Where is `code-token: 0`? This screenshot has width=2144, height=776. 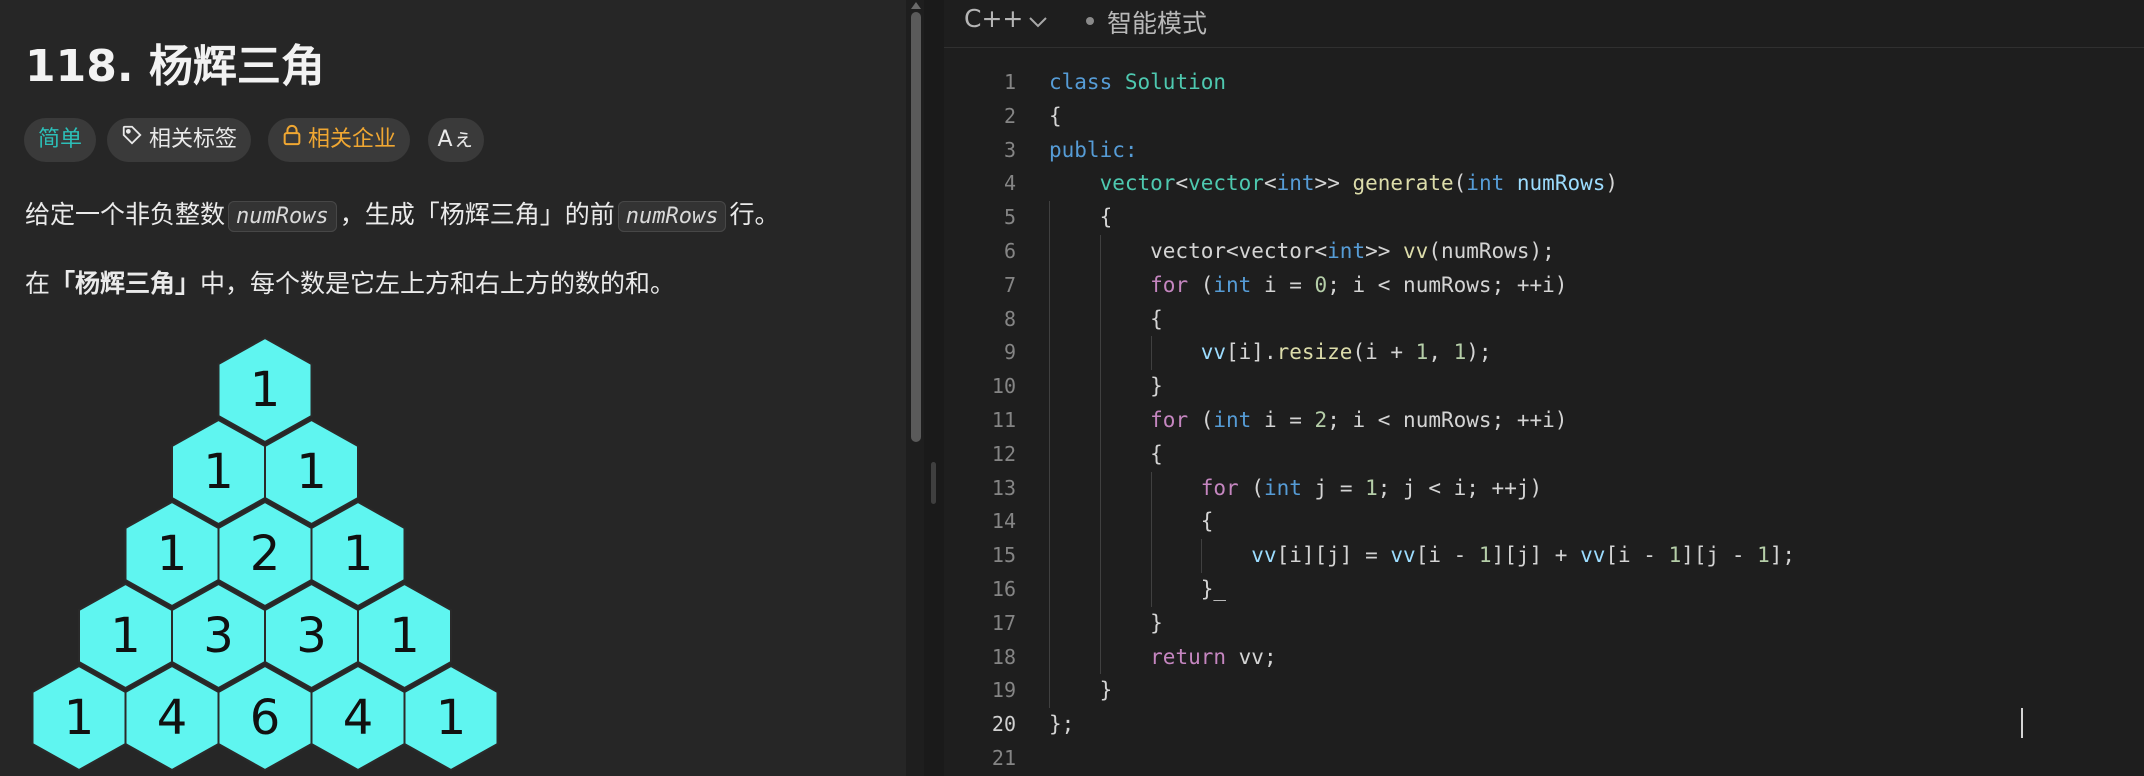
code-token: 0 is located at coordinates (1321, 284).